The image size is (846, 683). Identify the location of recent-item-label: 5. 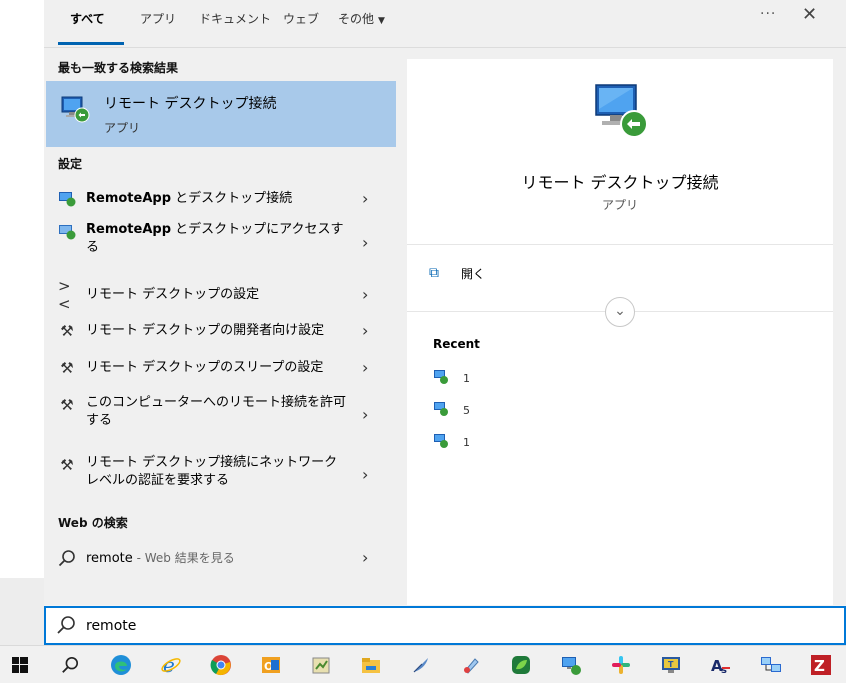
(466, 410).